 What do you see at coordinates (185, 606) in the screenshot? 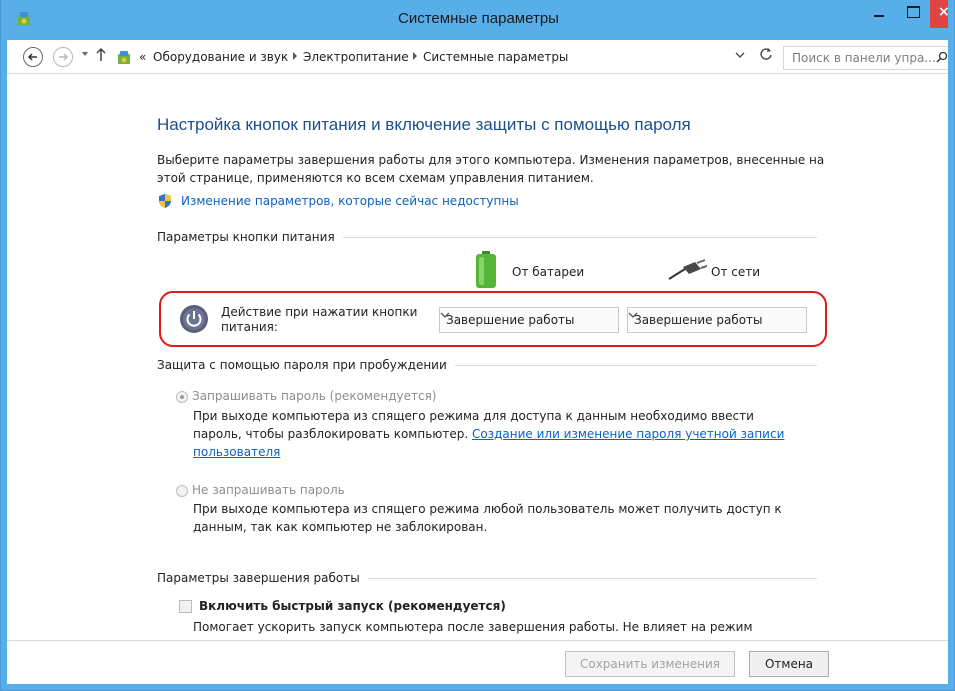
I see `fast-startup-checkbox` at bounding box center [185, 606].